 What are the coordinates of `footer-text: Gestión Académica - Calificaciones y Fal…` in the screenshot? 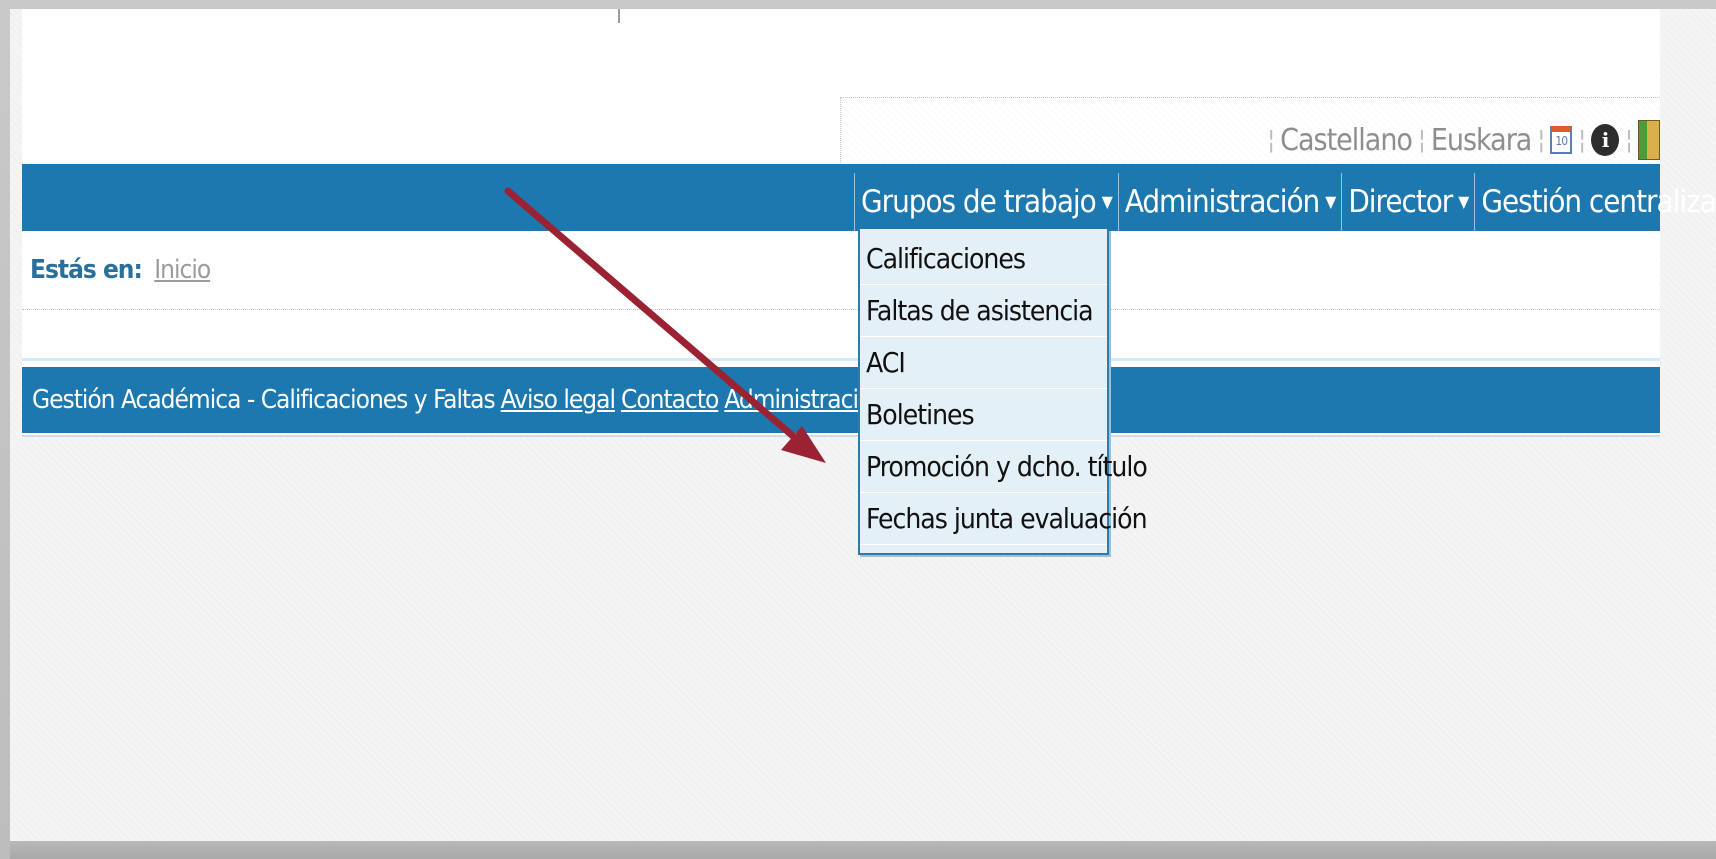 It's located at (264, 400).